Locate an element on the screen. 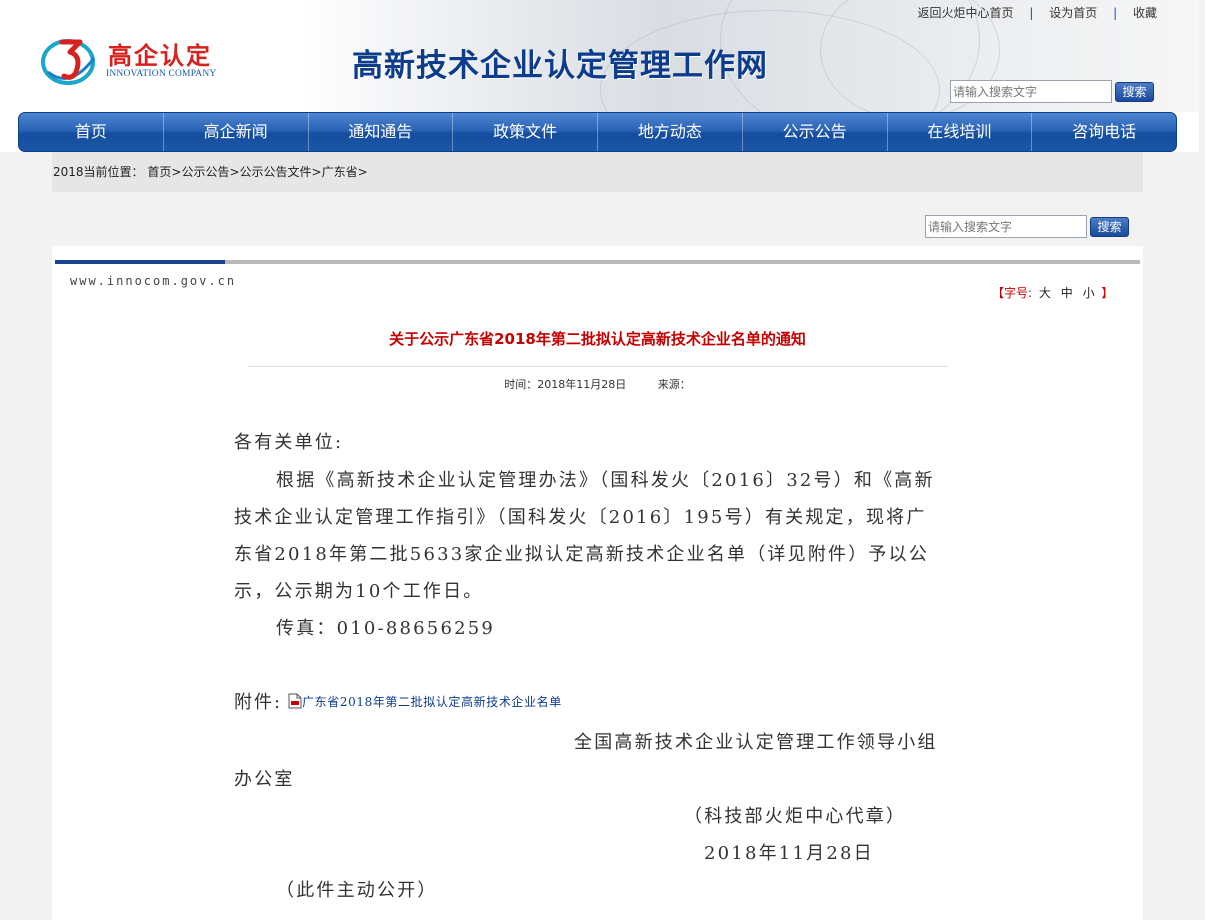  nav-item-training: 在线培训 is located at coordinates (960, 132).